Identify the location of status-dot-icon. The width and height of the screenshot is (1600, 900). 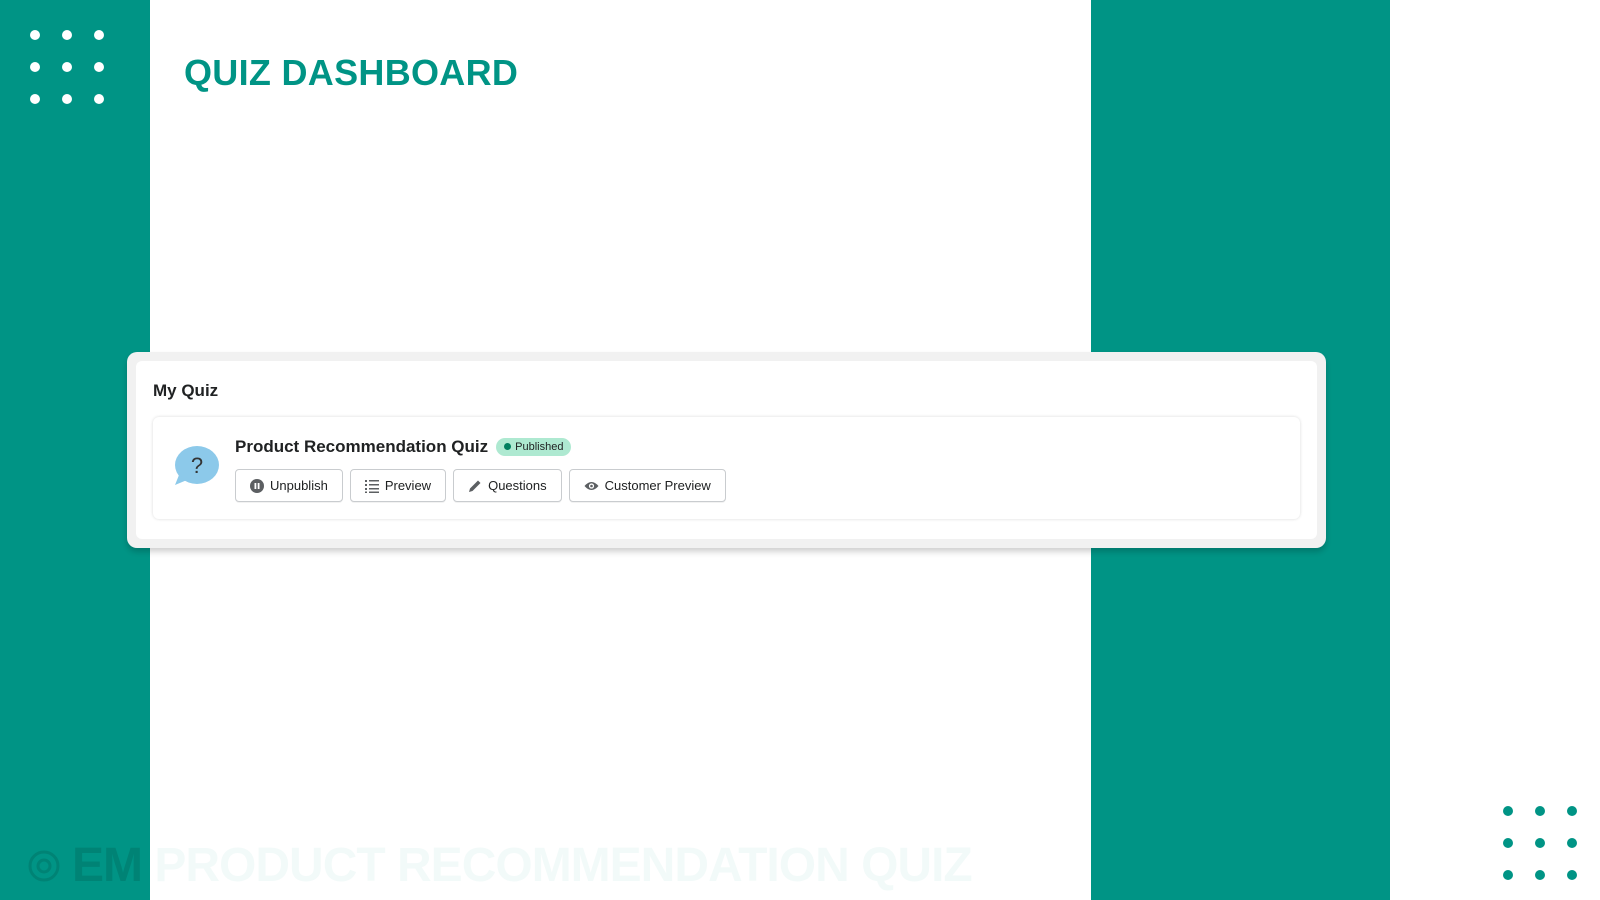
(508, 446).